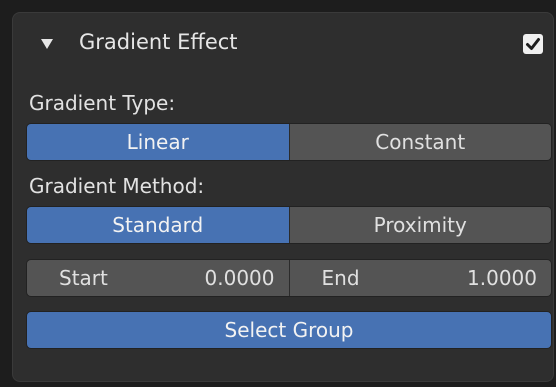 The height and width of the screenshot is (387, 556). Describe the element at coordinates (239, 278) in the screenshot. I see `start-value: 0.0000` at that location.